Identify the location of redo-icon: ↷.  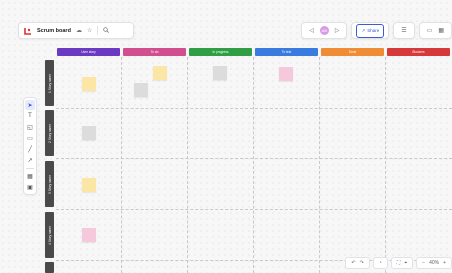
(362, 263).